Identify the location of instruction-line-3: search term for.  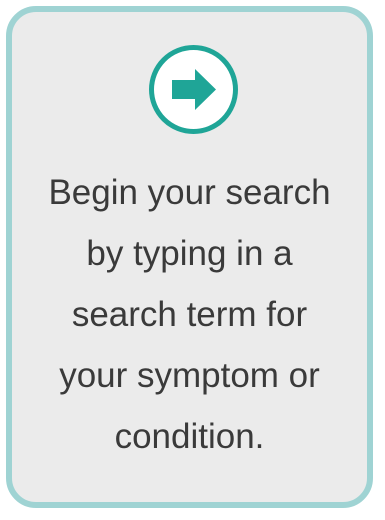
(189, 314).